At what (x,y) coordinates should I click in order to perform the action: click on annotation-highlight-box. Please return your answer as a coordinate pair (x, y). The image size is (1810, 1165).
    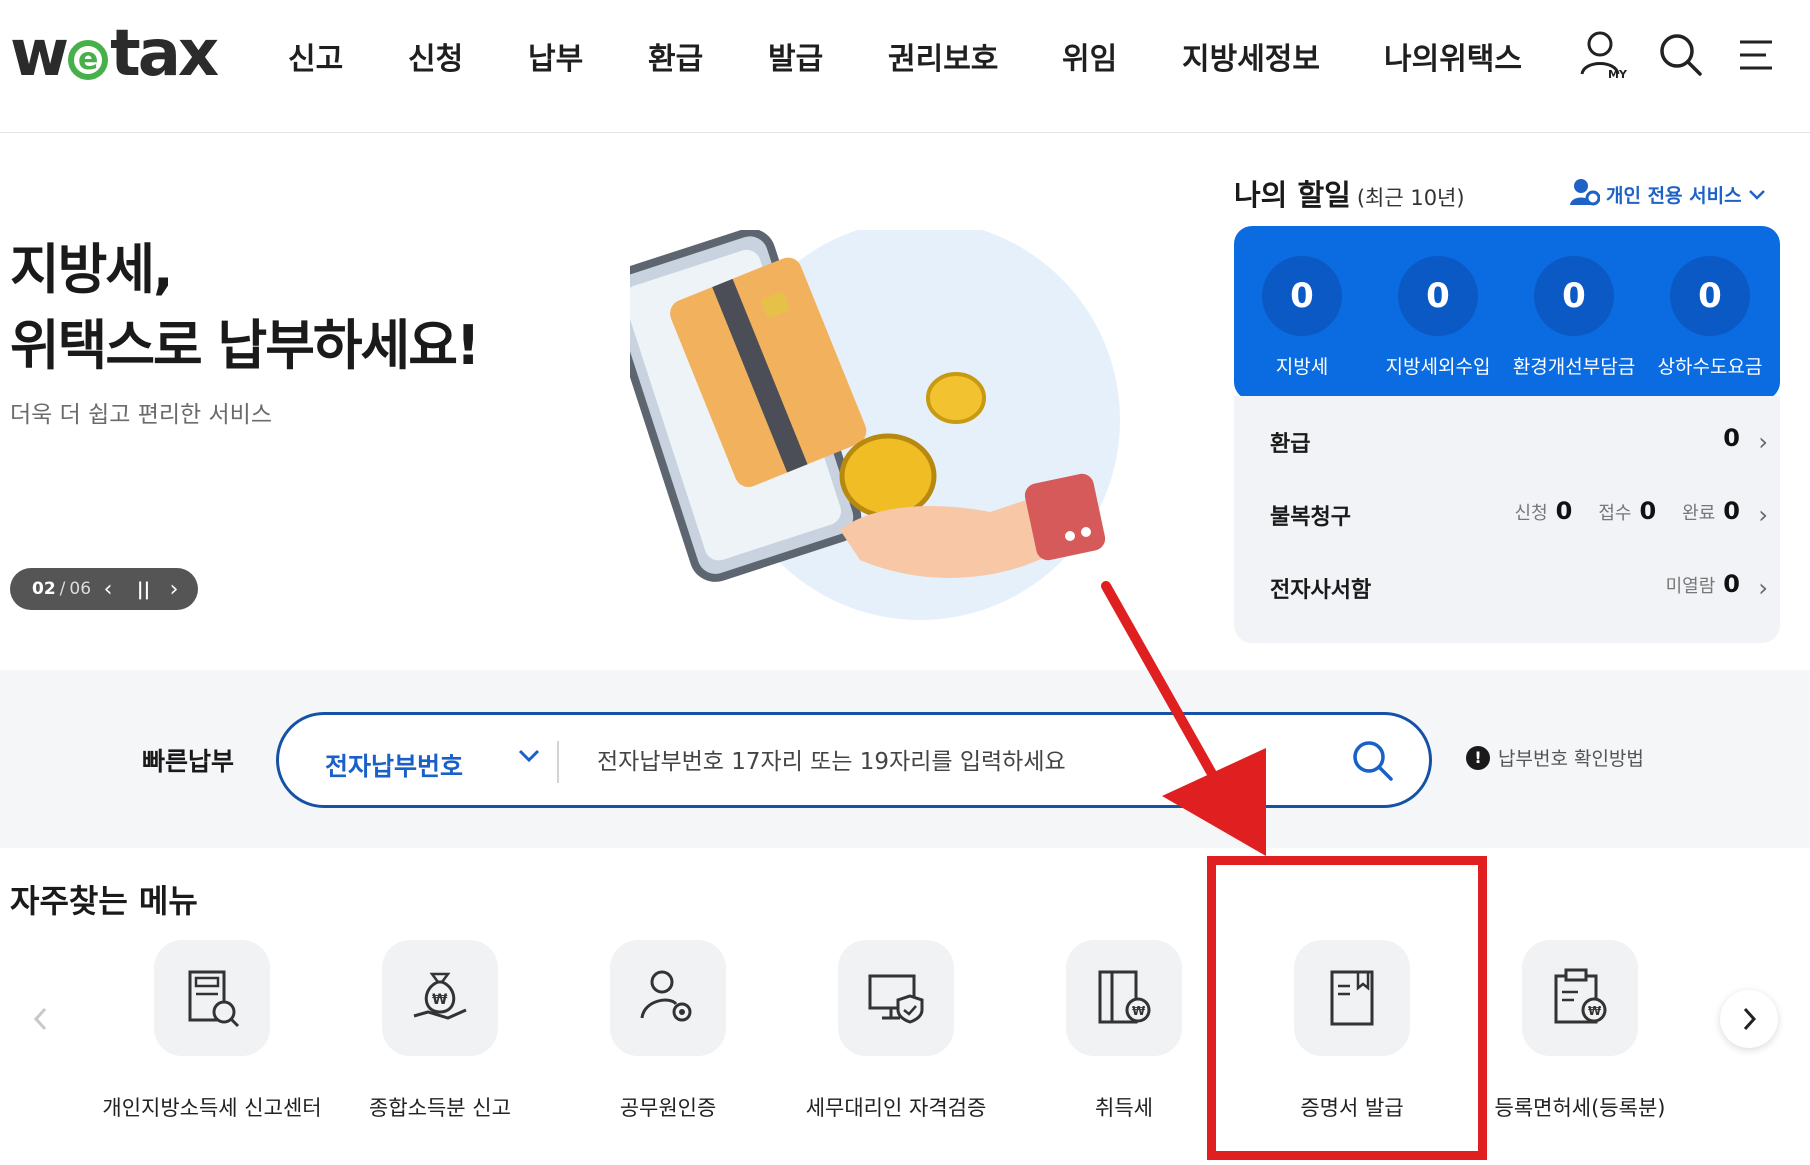
    Looking at the image, I should click on (1347, 1008).